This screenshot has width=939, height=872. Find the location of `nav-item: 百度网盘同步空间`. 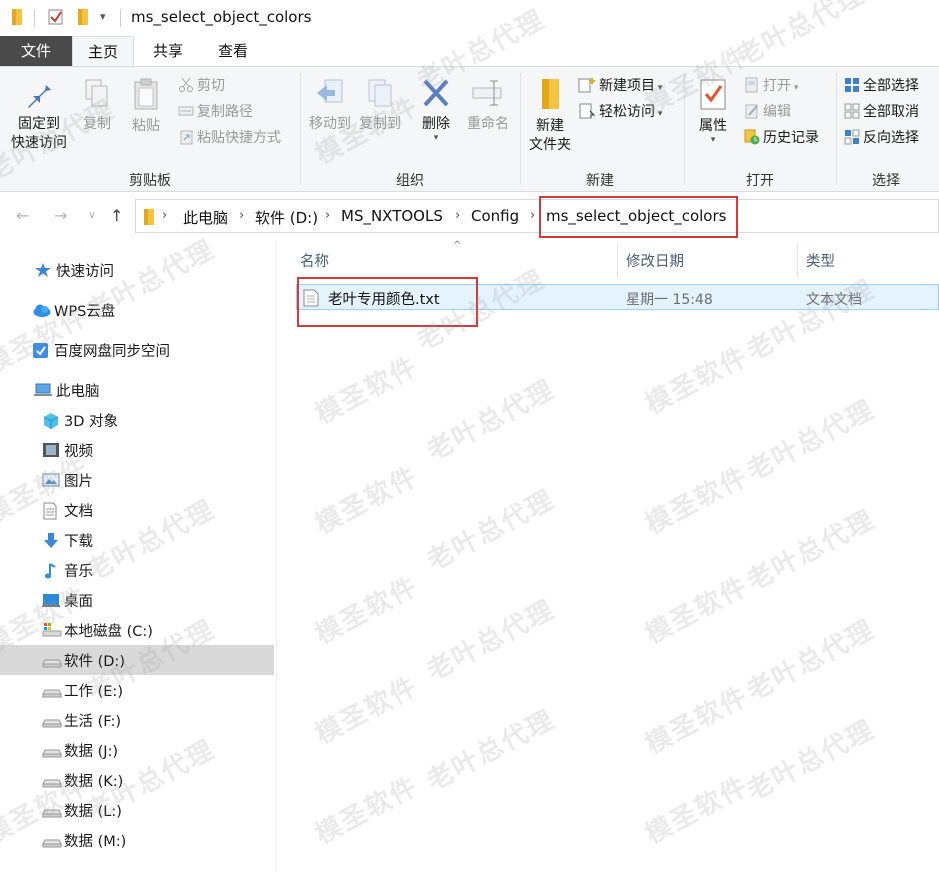

nav-item: 百度网盘同步空间 is located at coordinates (137, 350).